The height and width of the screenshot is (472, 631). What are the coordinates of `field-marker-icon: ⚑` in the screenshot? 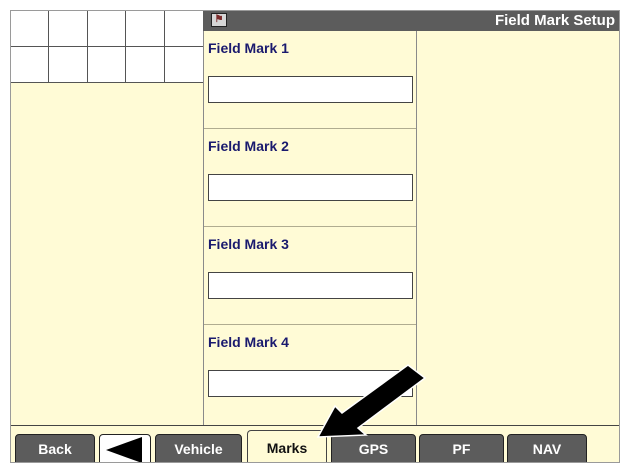 It's located at (219, 20).